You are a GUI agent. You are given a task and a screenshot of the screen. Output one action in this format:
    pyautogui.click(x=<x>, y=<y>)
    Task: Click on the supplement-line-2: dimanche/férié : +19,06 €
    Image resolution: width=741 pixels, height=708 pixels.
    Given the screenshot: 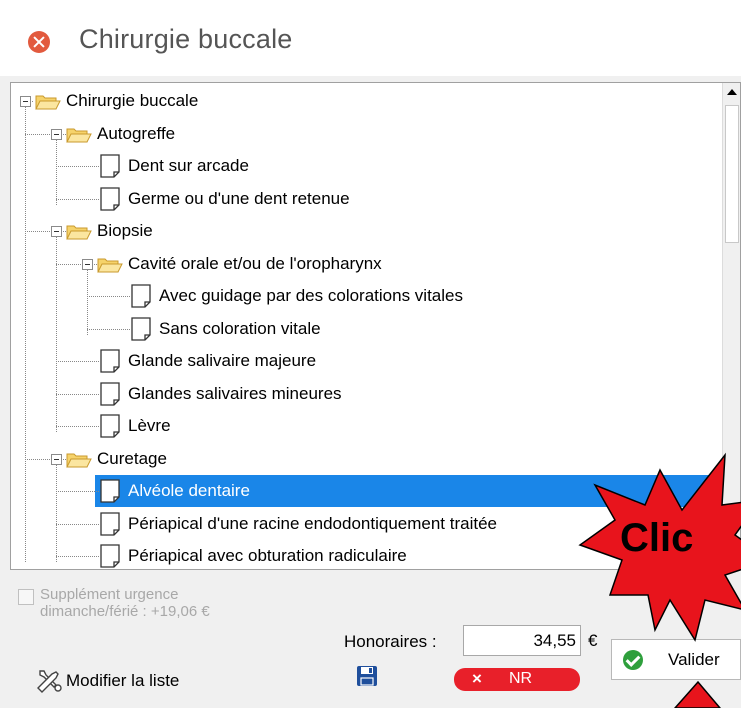 What is the action you would take?
    pyautogui.click(x=125, y=611)
    